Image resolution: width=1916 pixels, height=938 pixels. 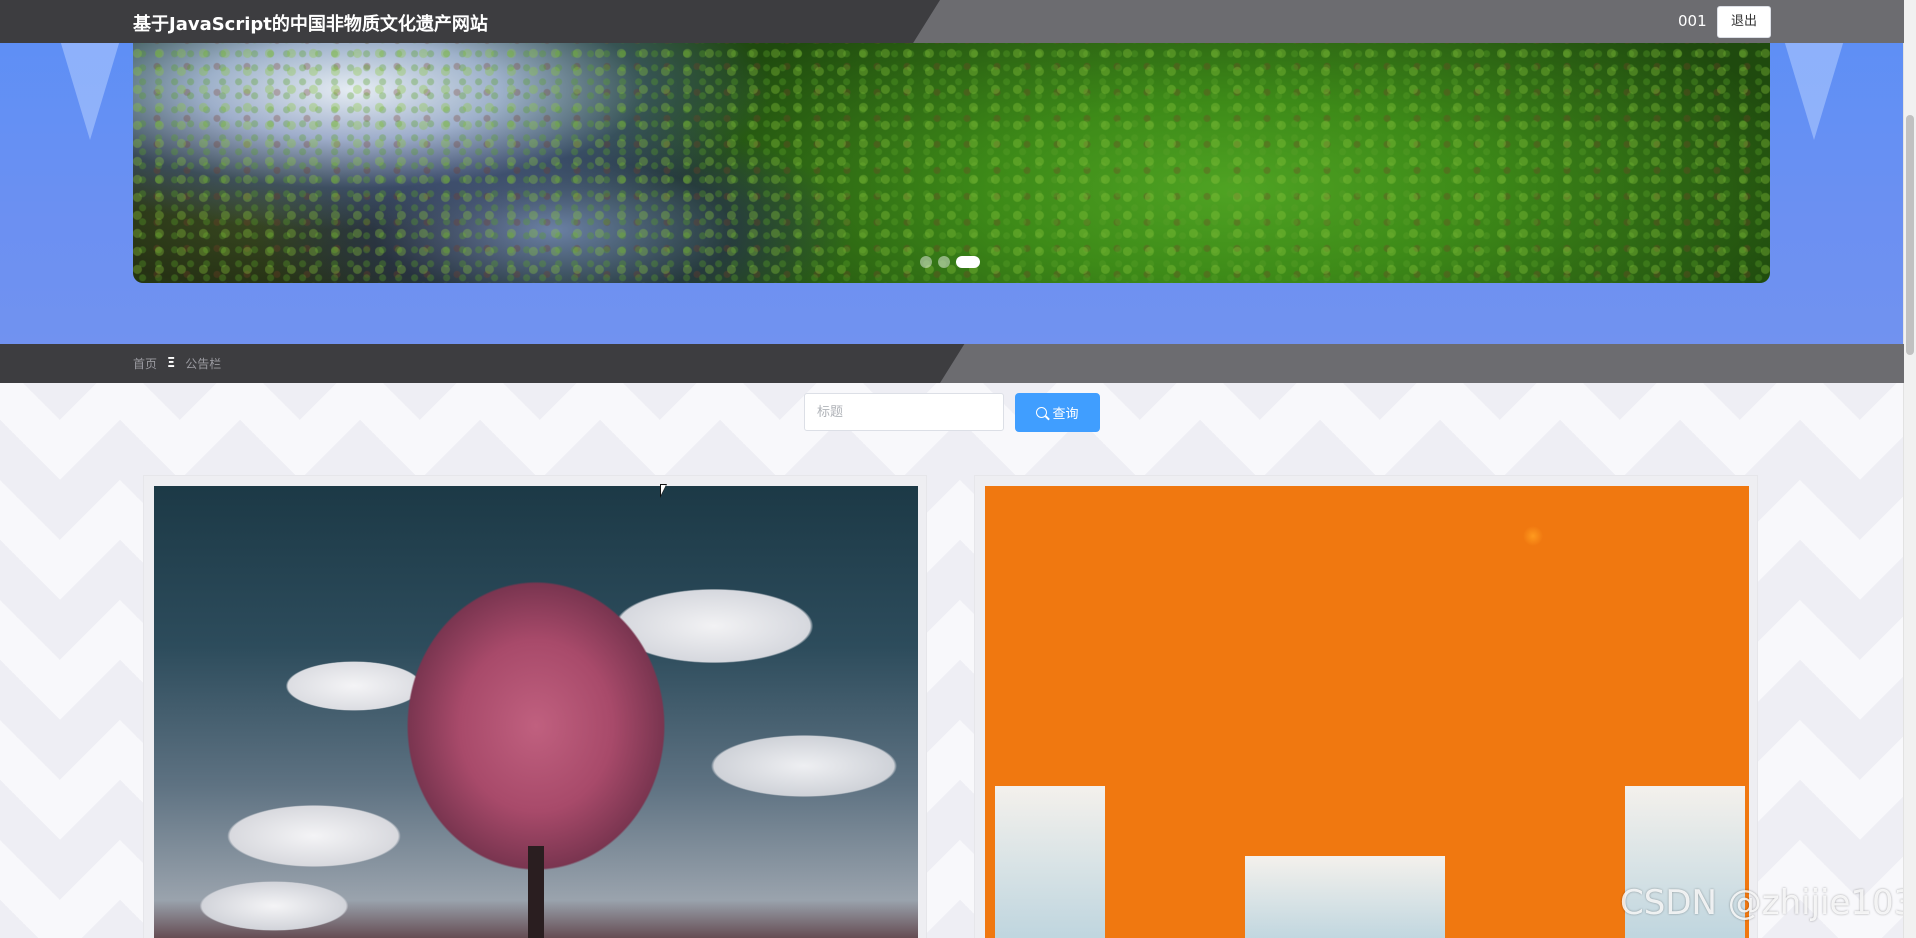 What do you see at coordinates (1422, 363) in the screenshot?
I see `breadcrumb-bar-shade` at bounding box center [1422, 363].